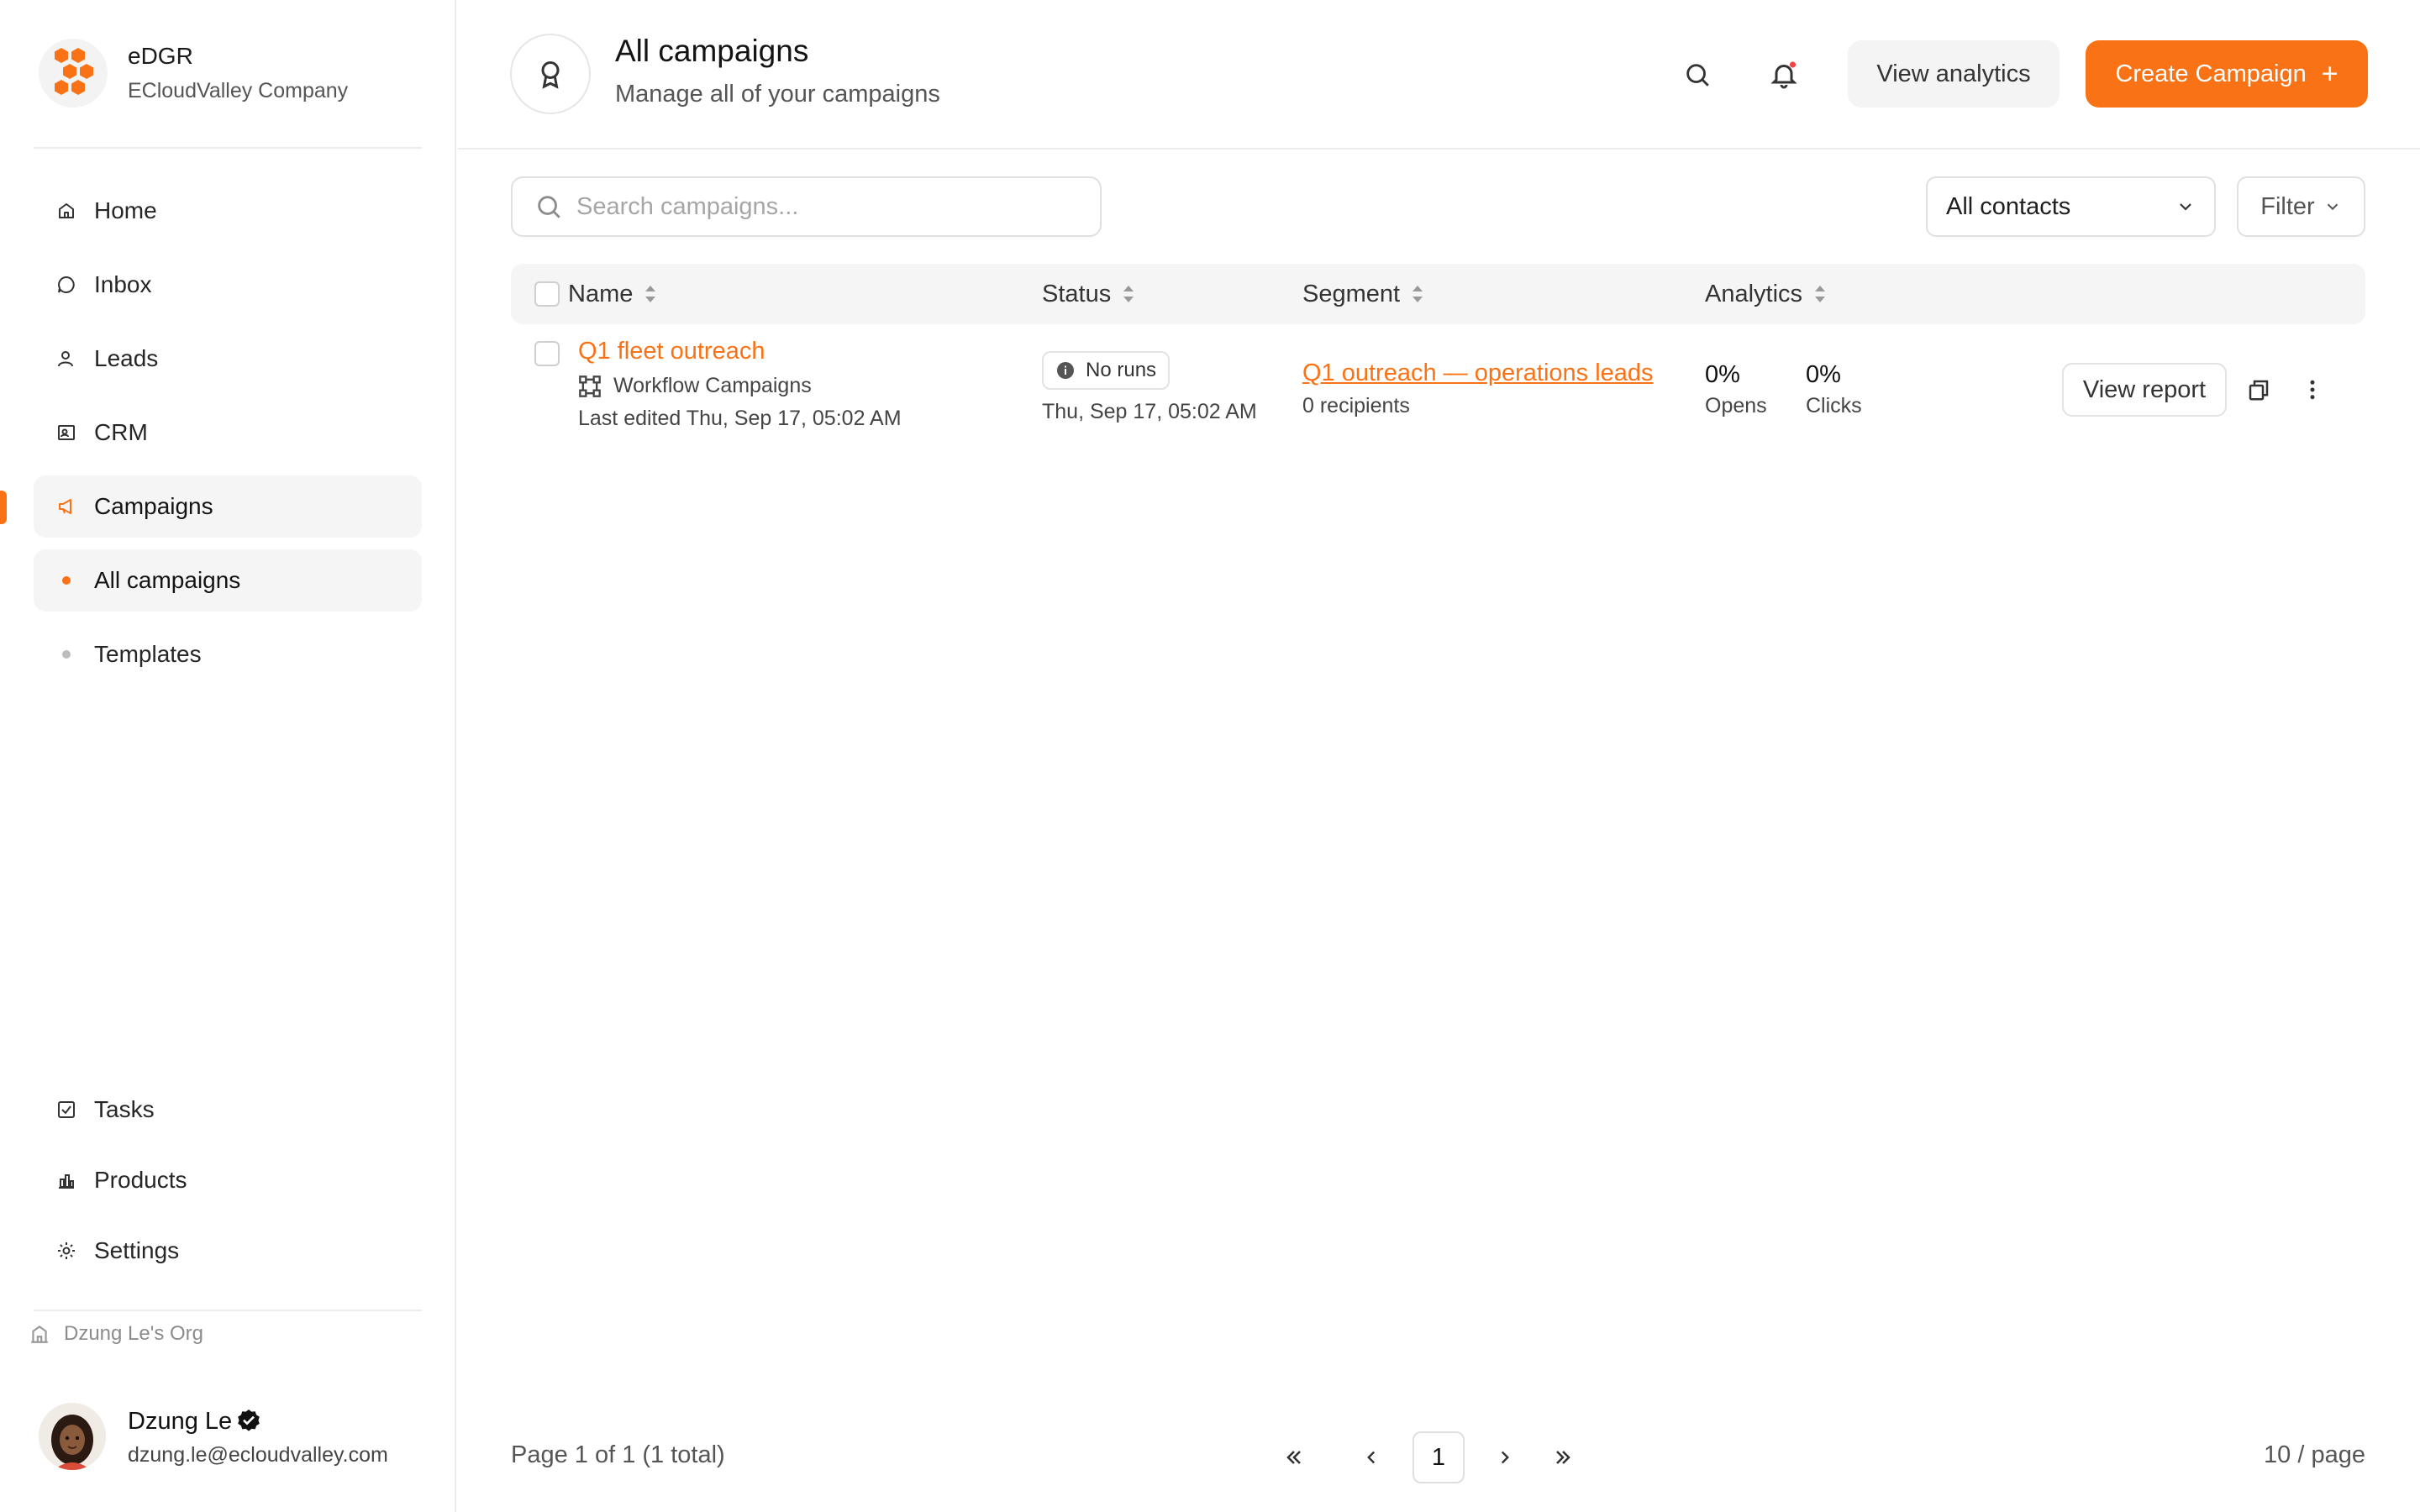  Describe the element at coordinates (133, 1333) in the screenshot. I see `org-name: Dzung Le's Org` at that location.